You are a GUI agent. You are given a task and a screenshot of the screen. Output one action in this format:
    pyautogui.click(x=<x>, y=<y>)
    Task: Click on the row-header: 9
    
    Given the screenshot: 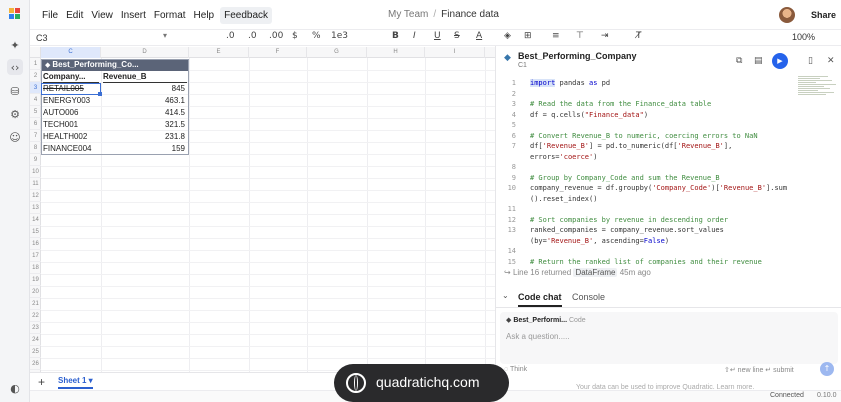 What is the action you would take?
    pyautogui.click(x=35, y=160)
    